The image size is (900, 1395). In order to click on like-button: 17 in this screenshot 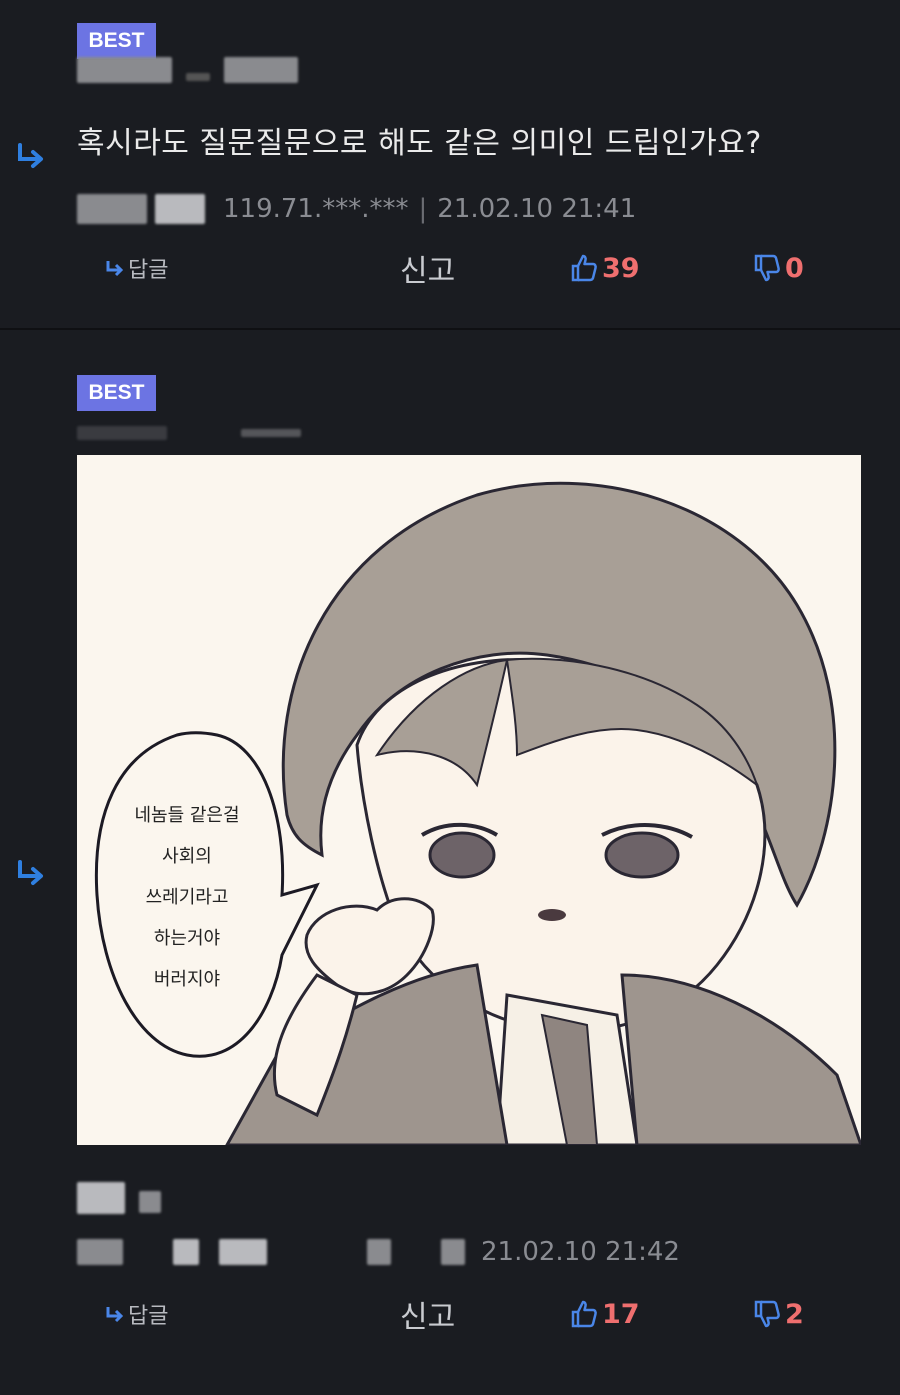, I will do `click(605, 1314)`.